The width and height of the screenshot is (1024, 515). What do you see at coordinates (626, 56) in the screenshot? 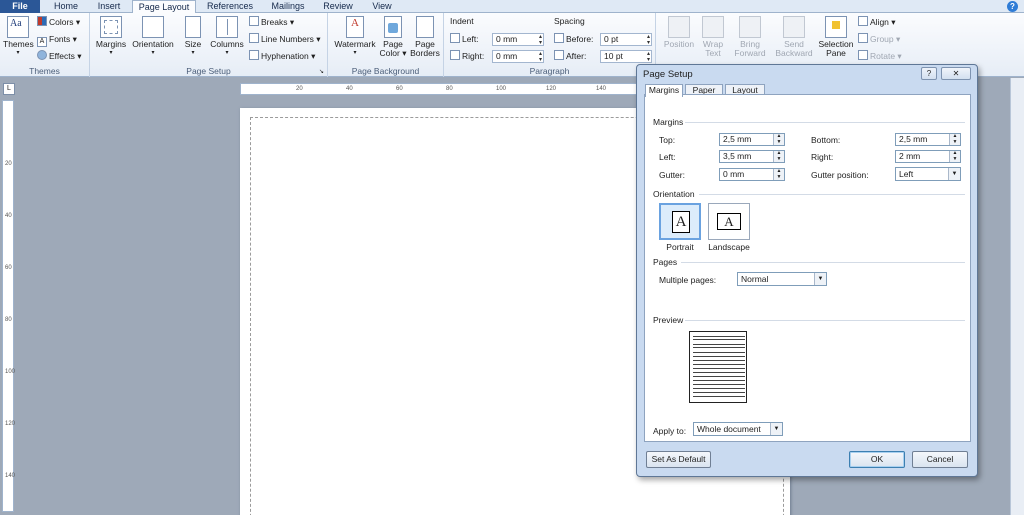
I see `spacing-after-input: 10 pt ▴ ▾` at bounding box center [626, 56].